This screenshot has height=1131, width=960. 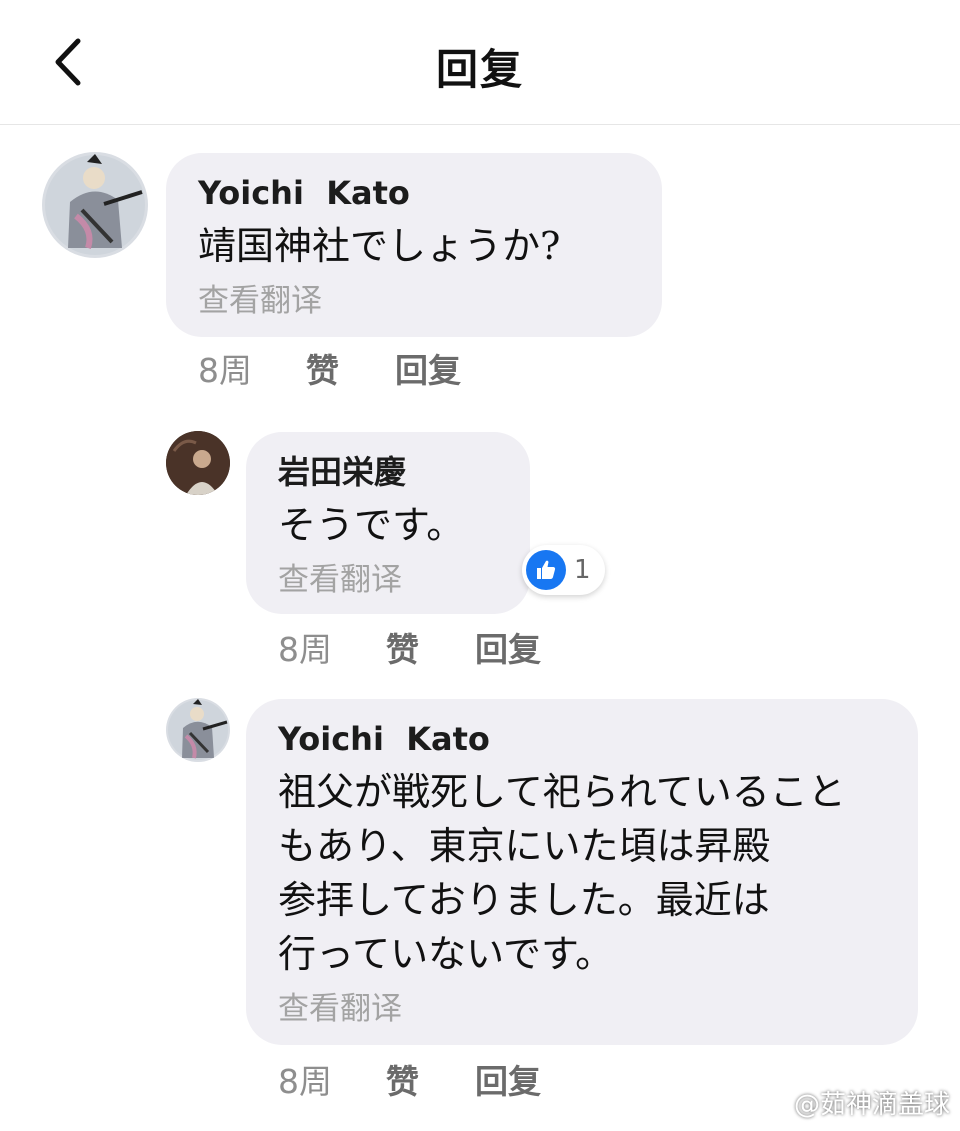 I want to click on reaction-count: 1, so click(x=582, y=570).